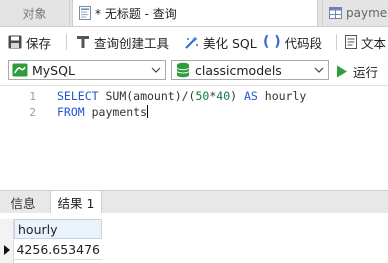 This screenshot has height=263, width=388. I want to click on beautify-sql-button: 美化 SQL, so click(220, 42).